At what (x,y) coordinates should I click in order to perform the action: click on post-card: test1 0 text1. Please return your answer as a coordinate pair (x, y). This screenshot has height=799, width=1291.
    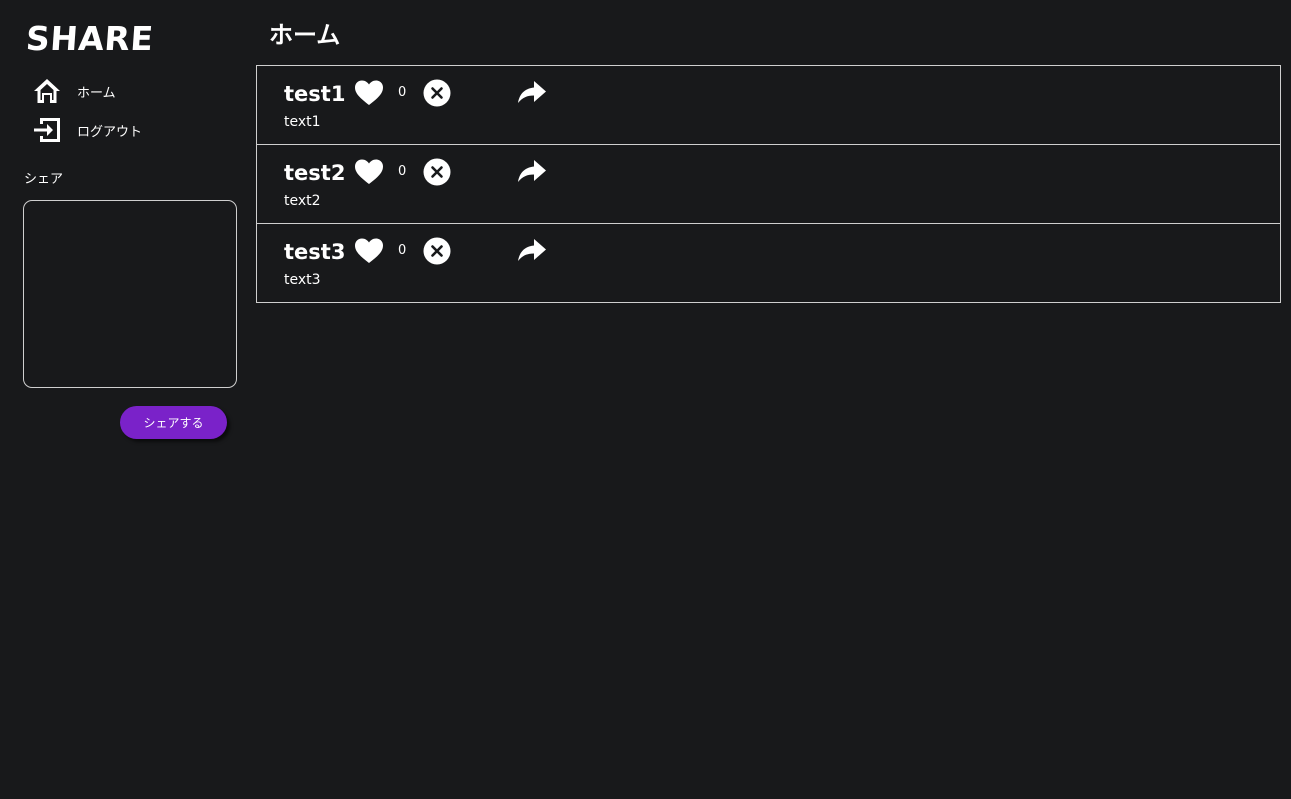
    Looking at the image, I should click on (768, 105).